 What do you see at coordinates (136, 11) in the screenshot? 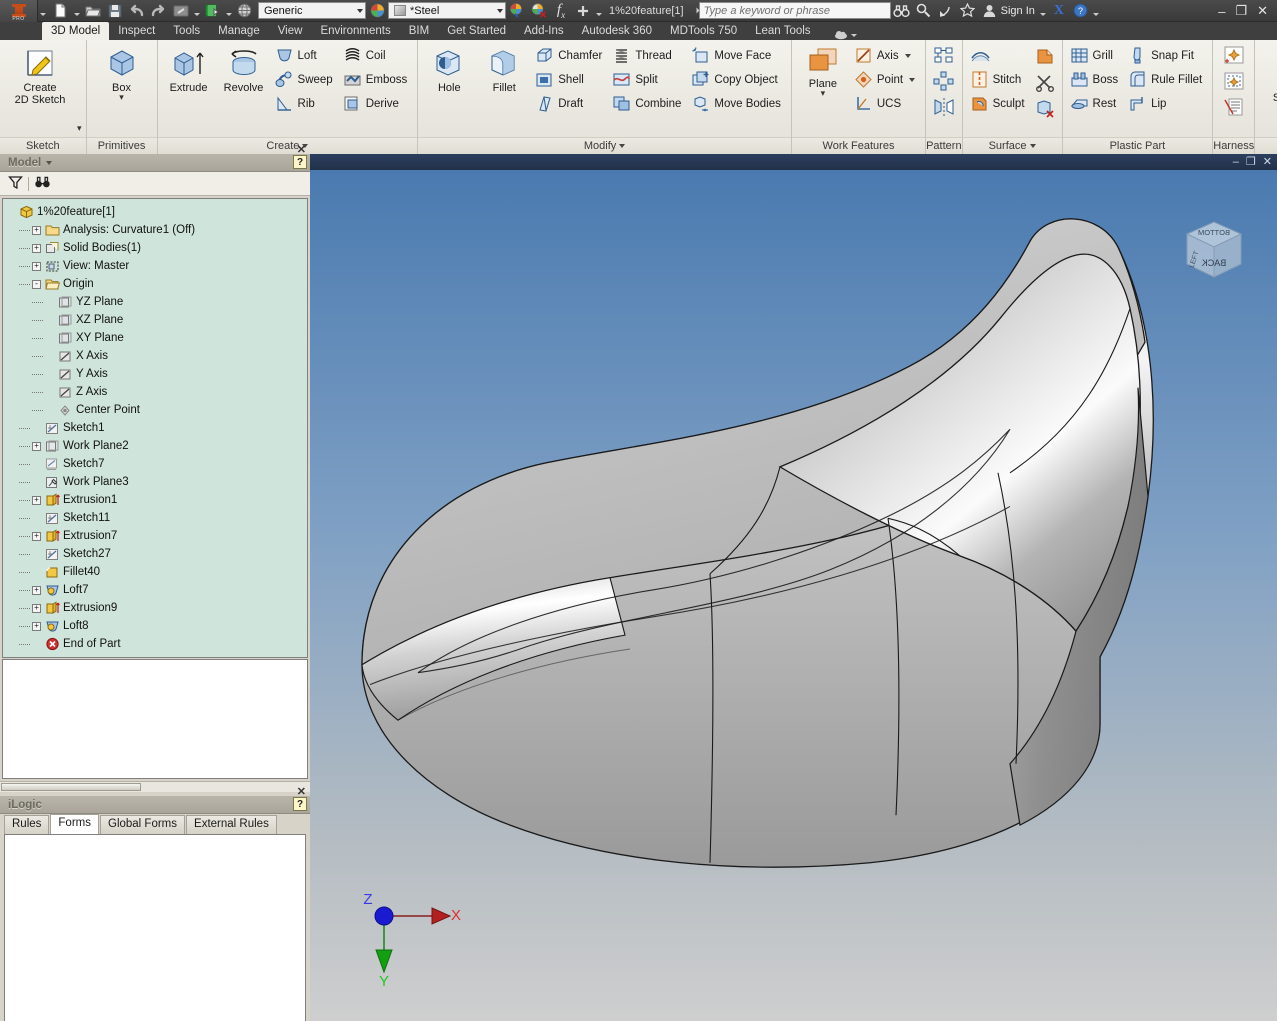
I see `undo-button` at bounding box center [136, 11].